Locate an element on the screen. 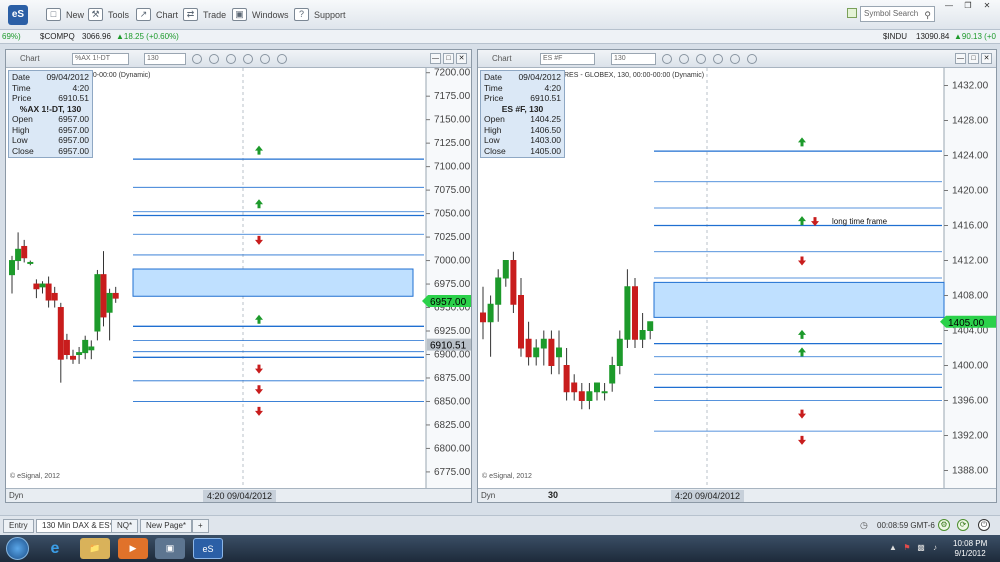 The height and width of the screenshot is (562, 1000). price-tick-label: 1416.00 is located at coordinates (970, 226).